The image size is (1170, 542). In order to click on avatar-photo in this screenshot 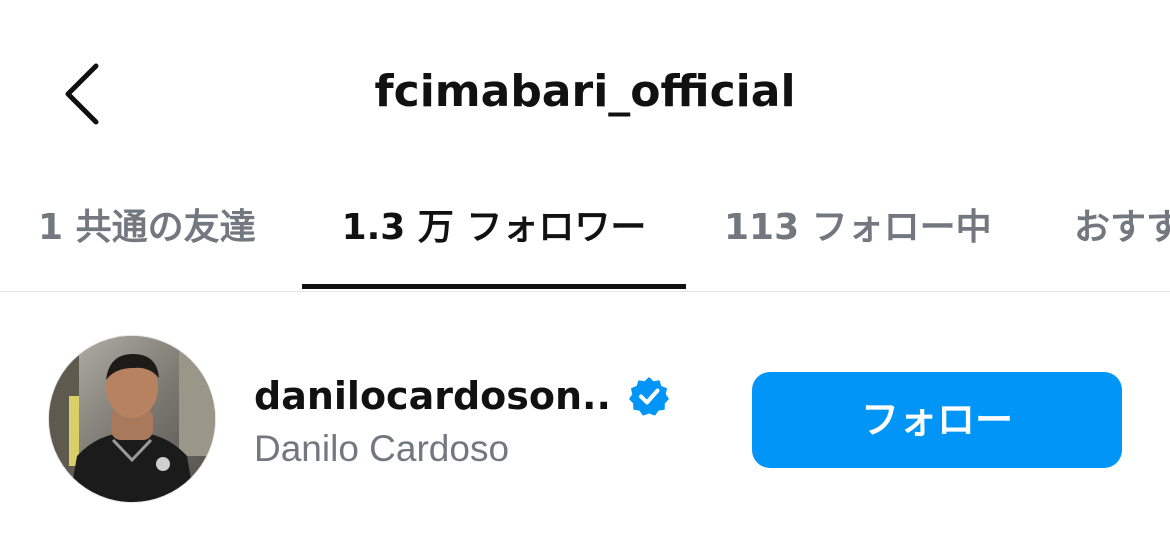, I will do `click(132, 419)`.